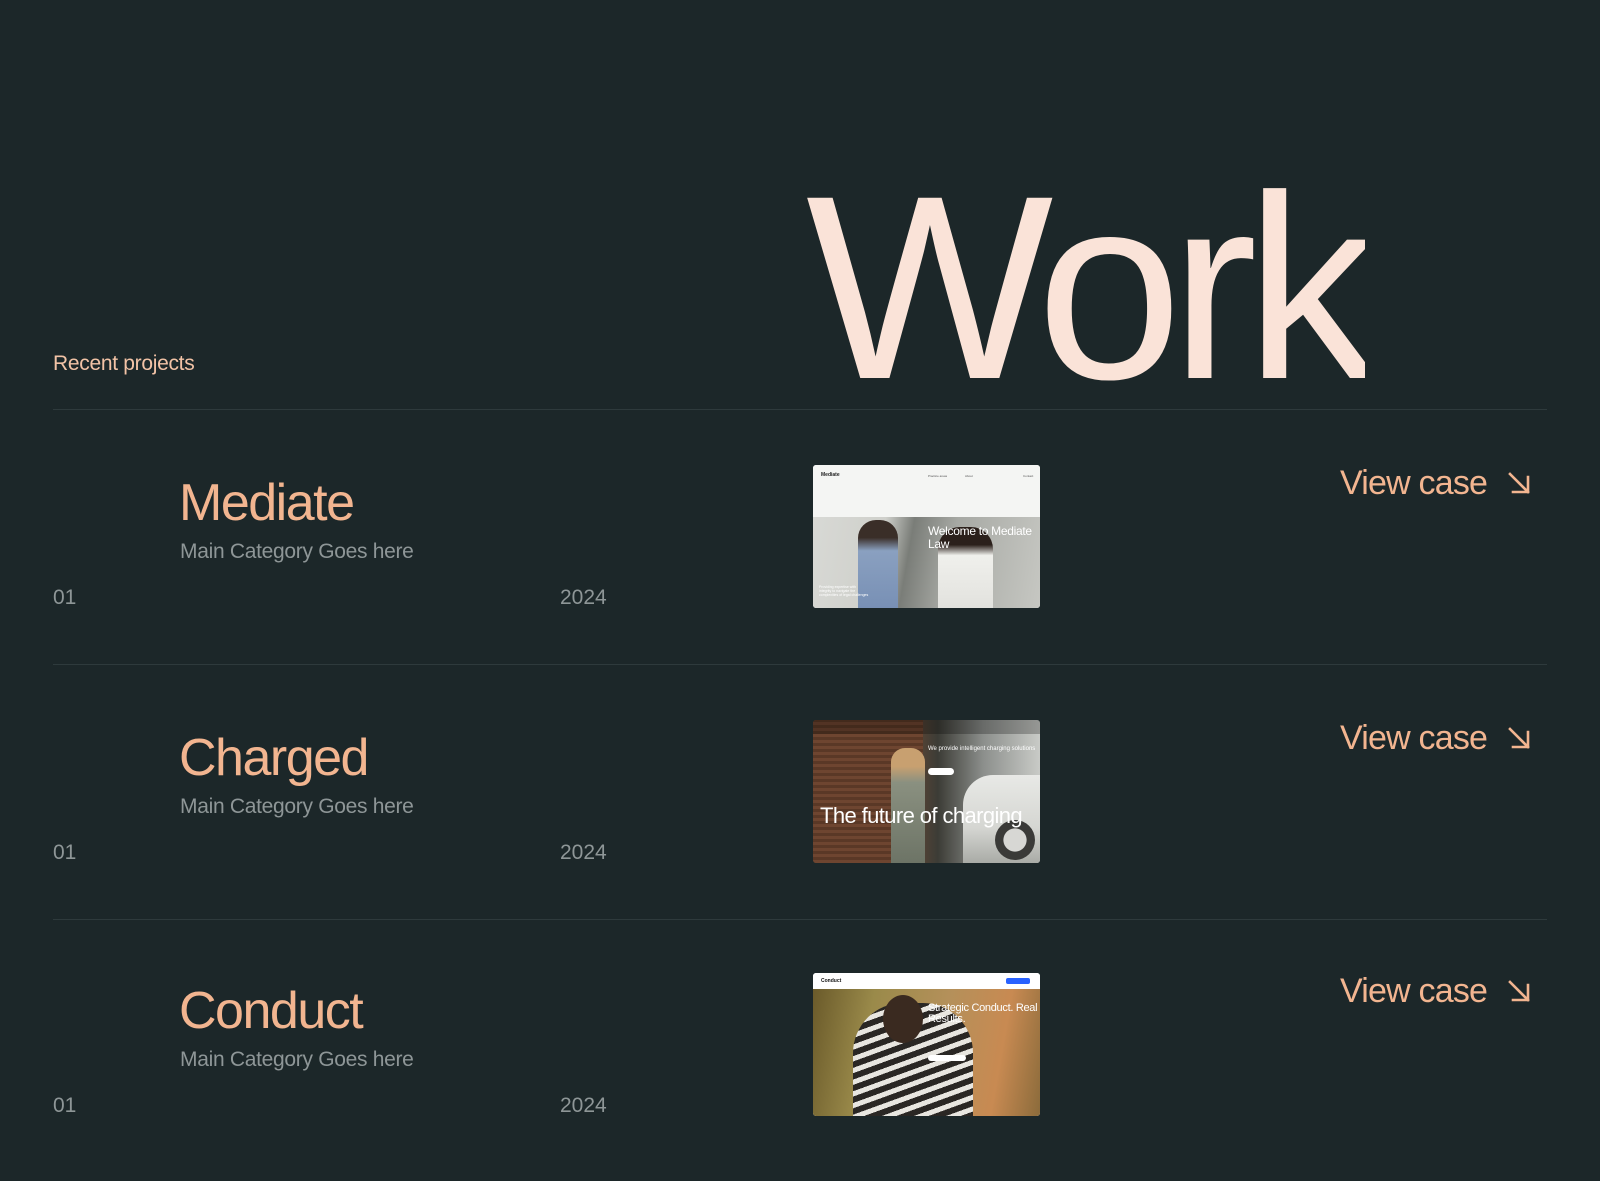 The width and height of the screenshot is (1600, 1181). I want to click on project-thumbnail: Conduct Strategic Conduct. Real Results., so click(926, 1044).